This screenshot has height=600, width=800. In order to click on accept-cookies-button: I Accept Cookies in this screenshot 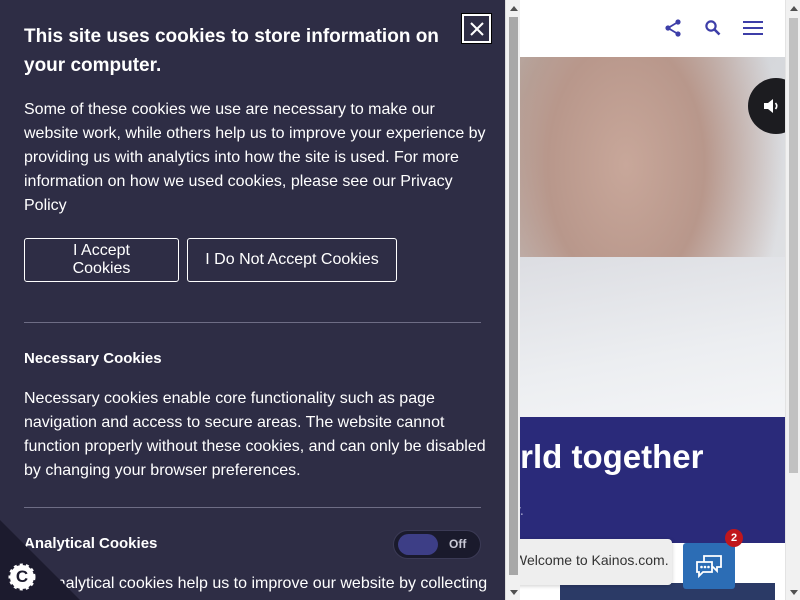, I will do `click(101, 260)`.